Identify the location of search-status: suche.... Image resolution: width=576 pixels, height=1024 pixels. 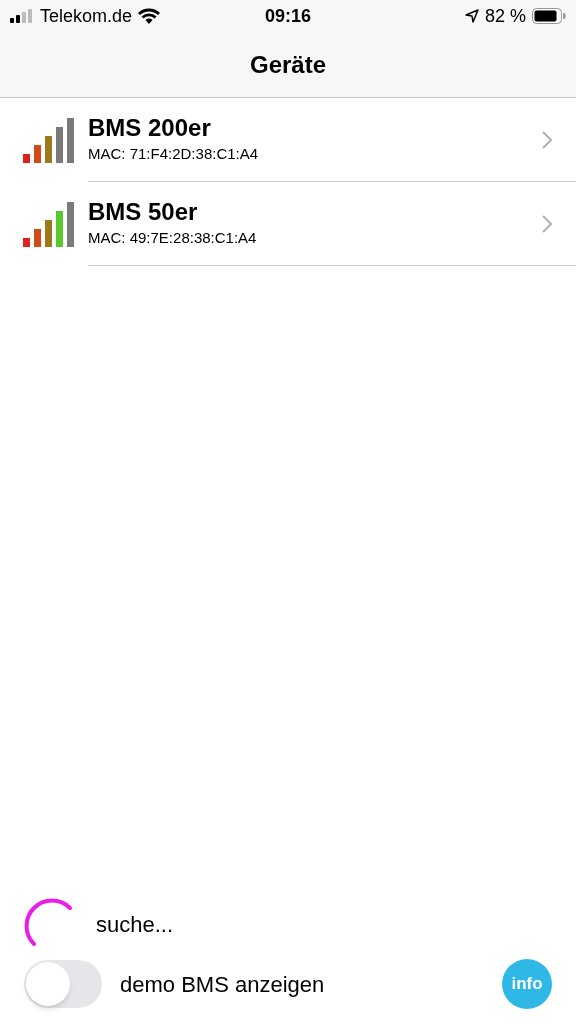
(135, 924).